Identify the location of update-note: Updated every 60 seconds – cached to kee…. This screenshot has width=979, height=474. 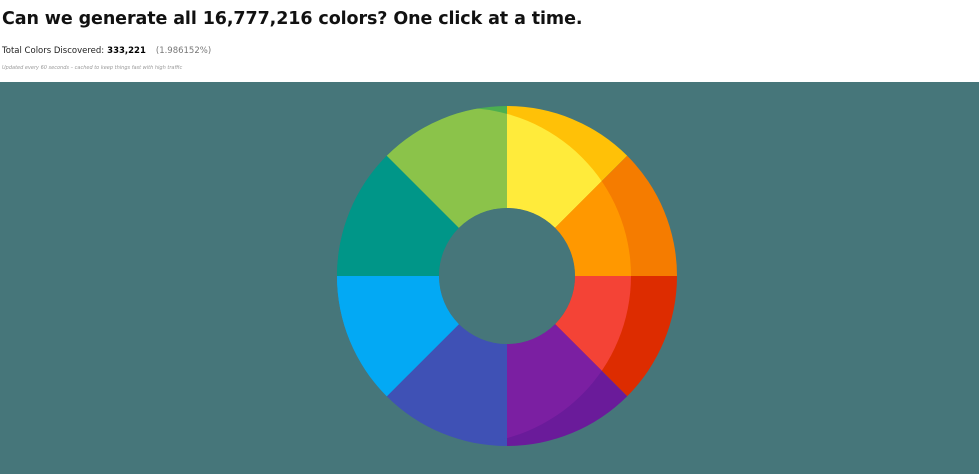
(92, 68).